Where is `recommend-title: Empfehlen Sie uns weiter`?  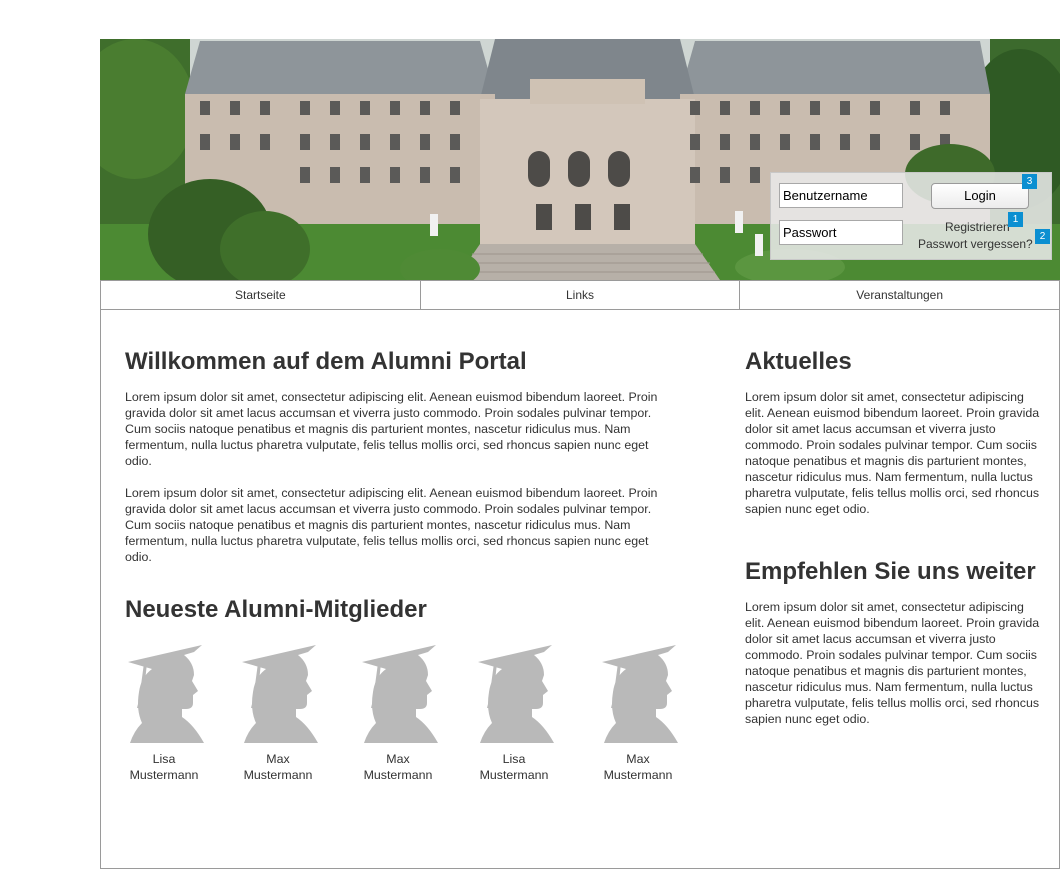
recommend-title: Empfehlen Sie uns weiter is located at coordinates (890, 571).